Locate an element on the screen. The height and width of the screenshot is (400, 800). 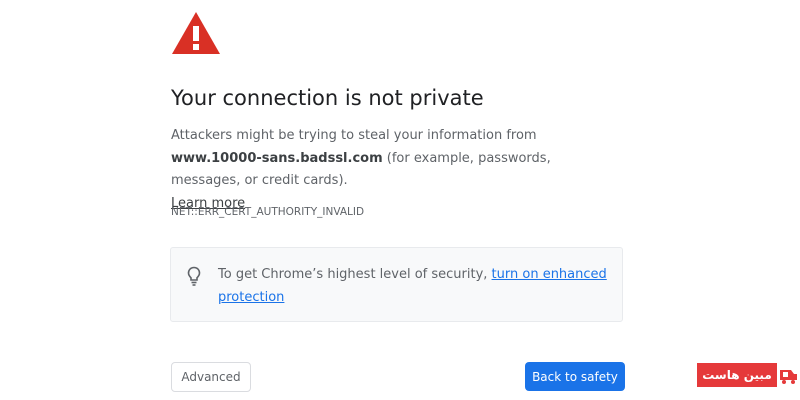
watermark: مبین هاست is located at coordinates (748, 375).